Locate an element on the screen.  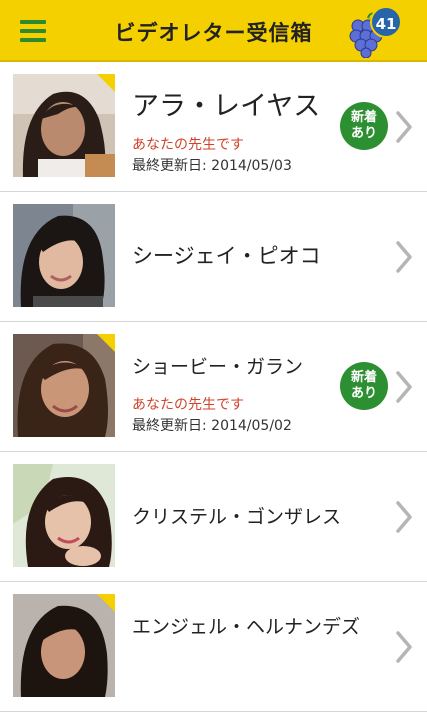
teacher-name: シージェイ・ピオコ is located at coordinates (226, 256).